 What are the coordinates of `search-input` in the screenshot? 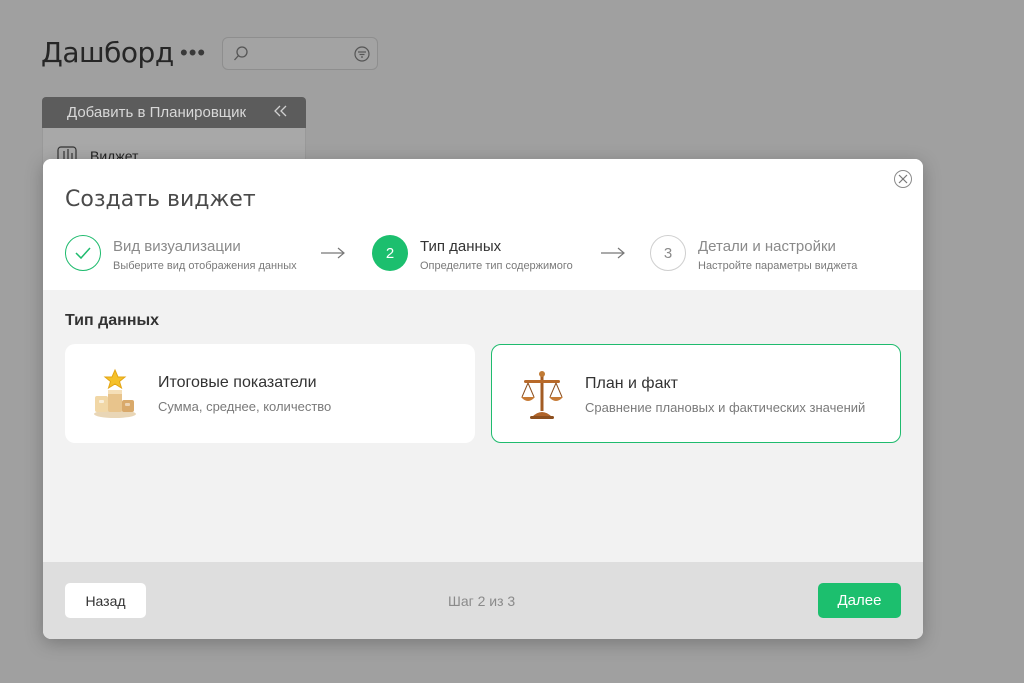 It's located at (300, 53).